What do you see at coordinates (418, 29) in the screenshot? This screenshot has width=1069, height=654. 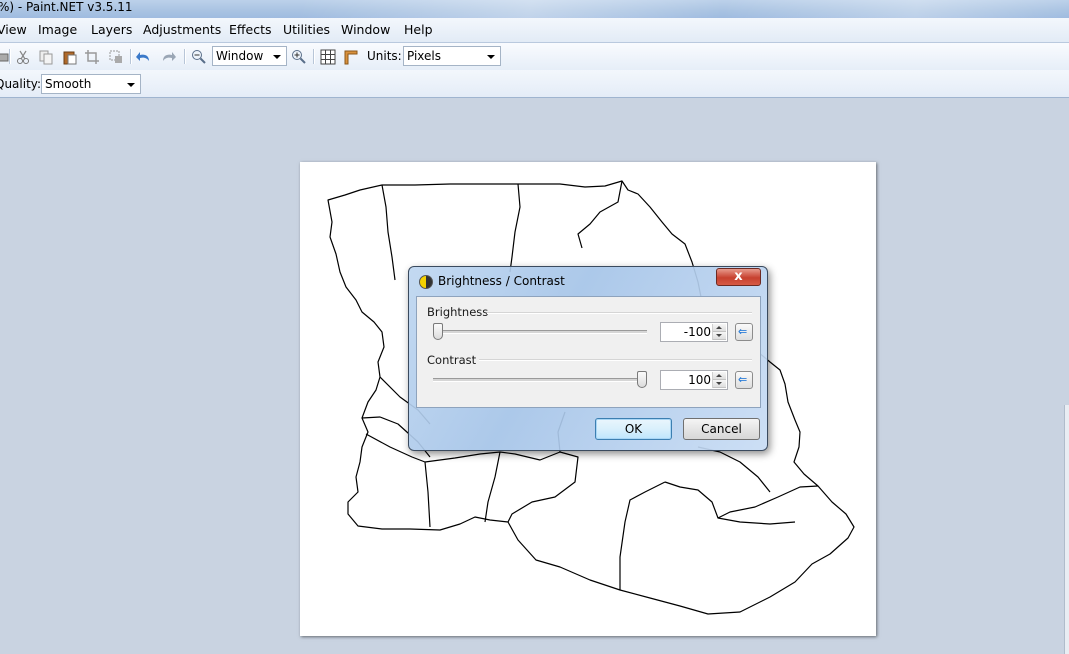 I see `menu-help: Help` at bounding box center [418, 29].